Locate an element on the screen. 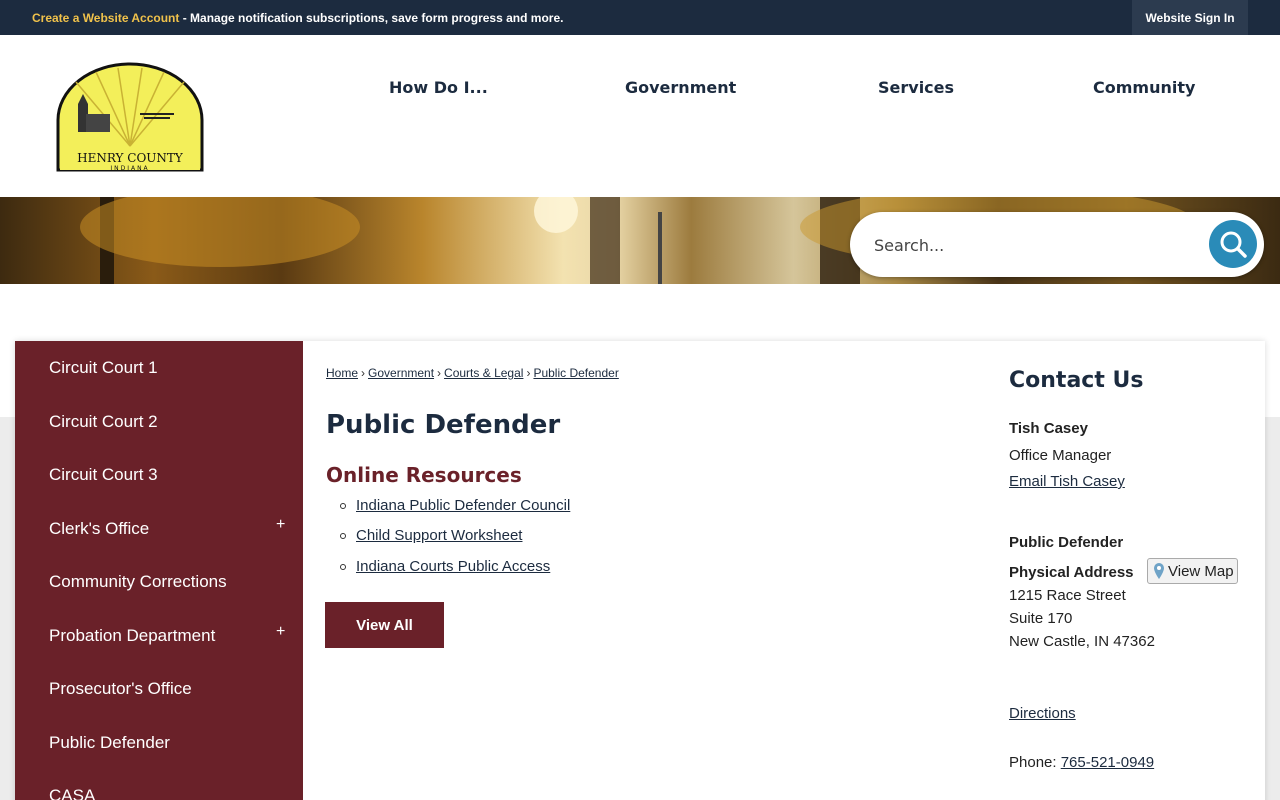 The width and height of the screenshot is (1280, 800). address-line-1: 1215 Race Street is located at coordinates (1067, 595).